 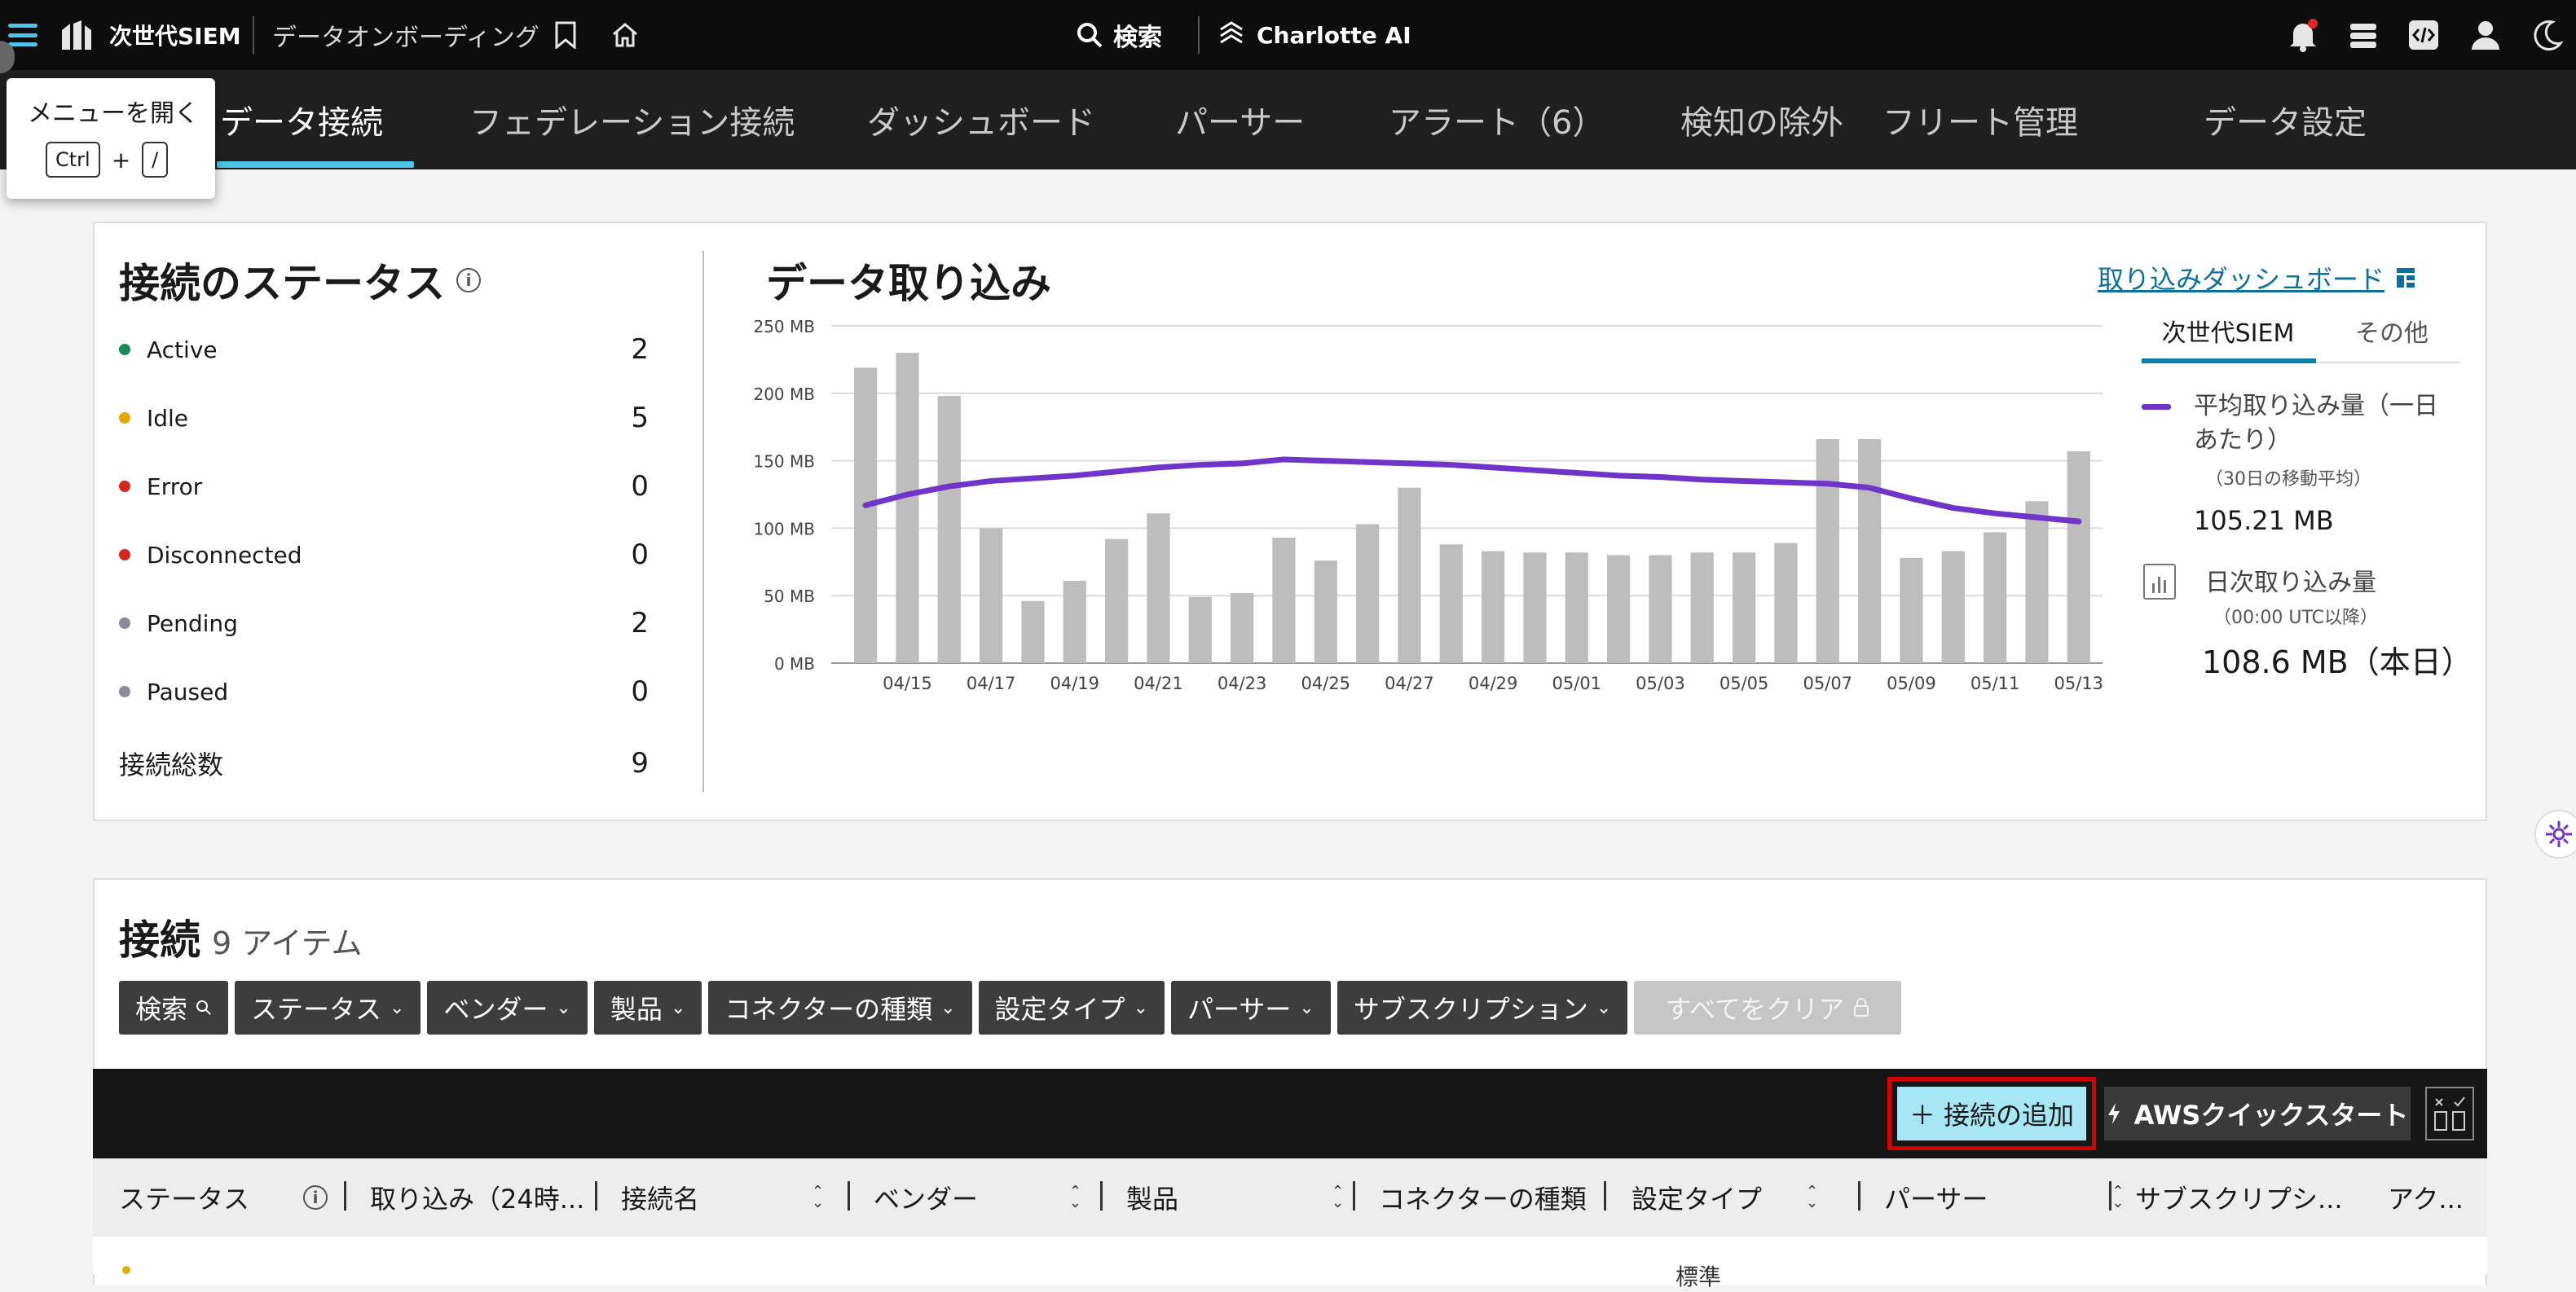 What do you see at coordinates (2079, 683) in the screenshot?
I see `x-tick-label: 05/13` at bounding box center [2079, 683].